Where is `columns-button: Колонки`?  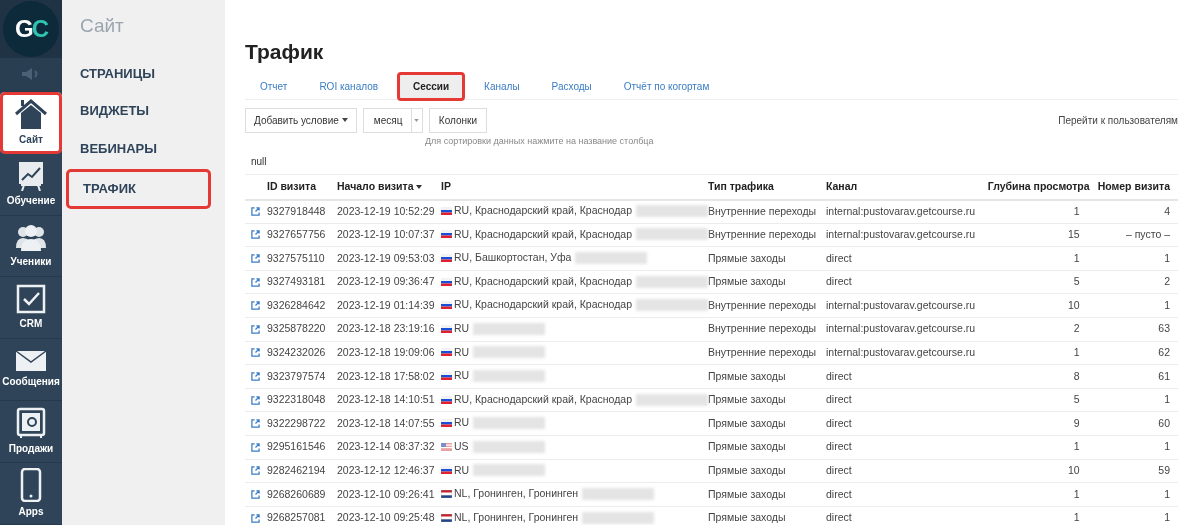 columns-button: Колонки is located at coordinates (457, 120).